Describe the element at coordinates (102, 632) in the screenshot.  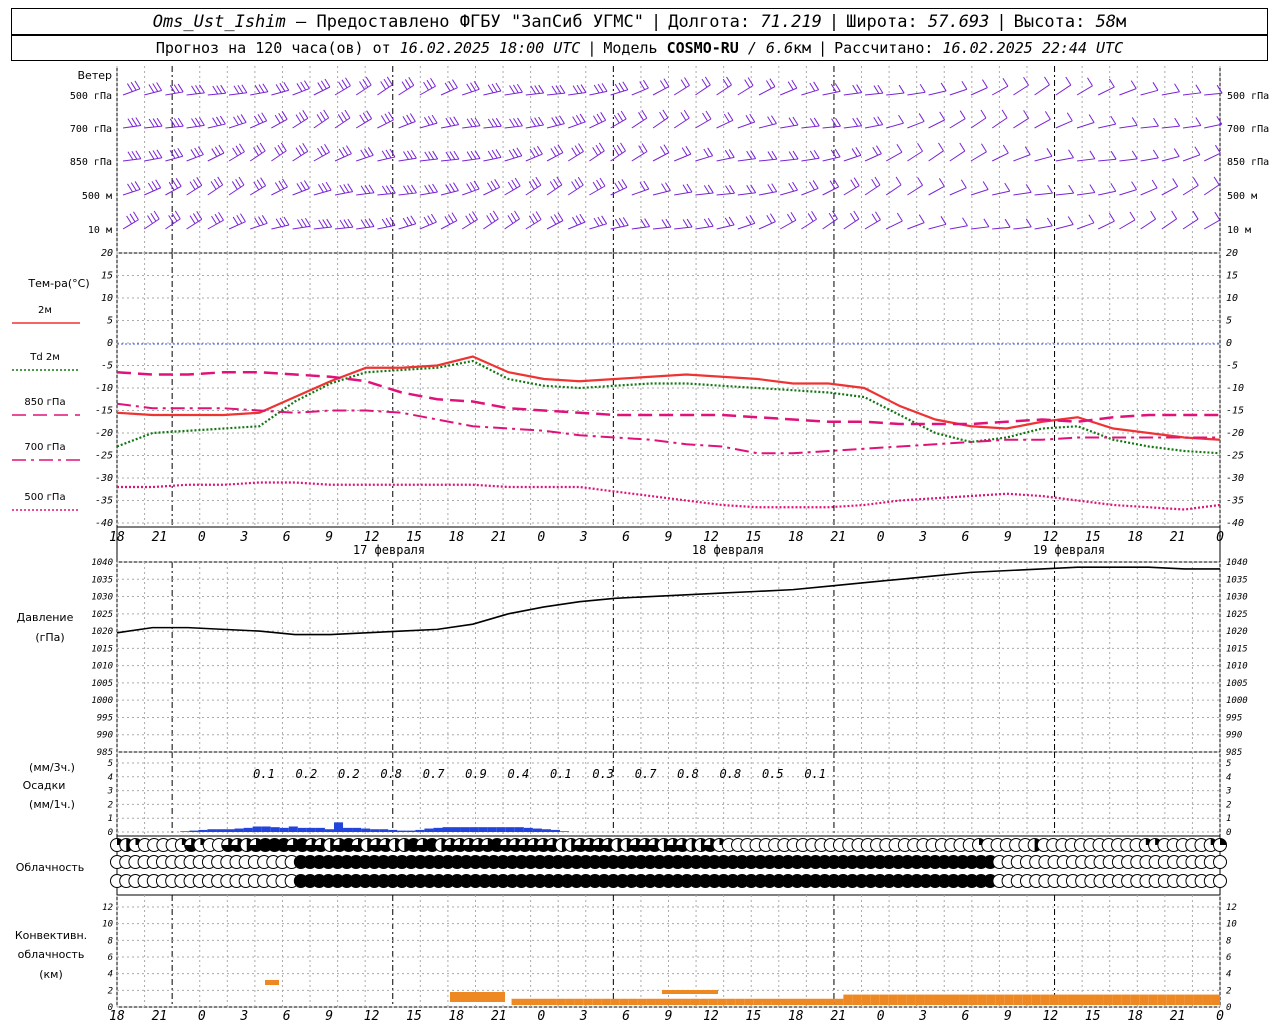
I see `pressure-tick: 1020` at that location.